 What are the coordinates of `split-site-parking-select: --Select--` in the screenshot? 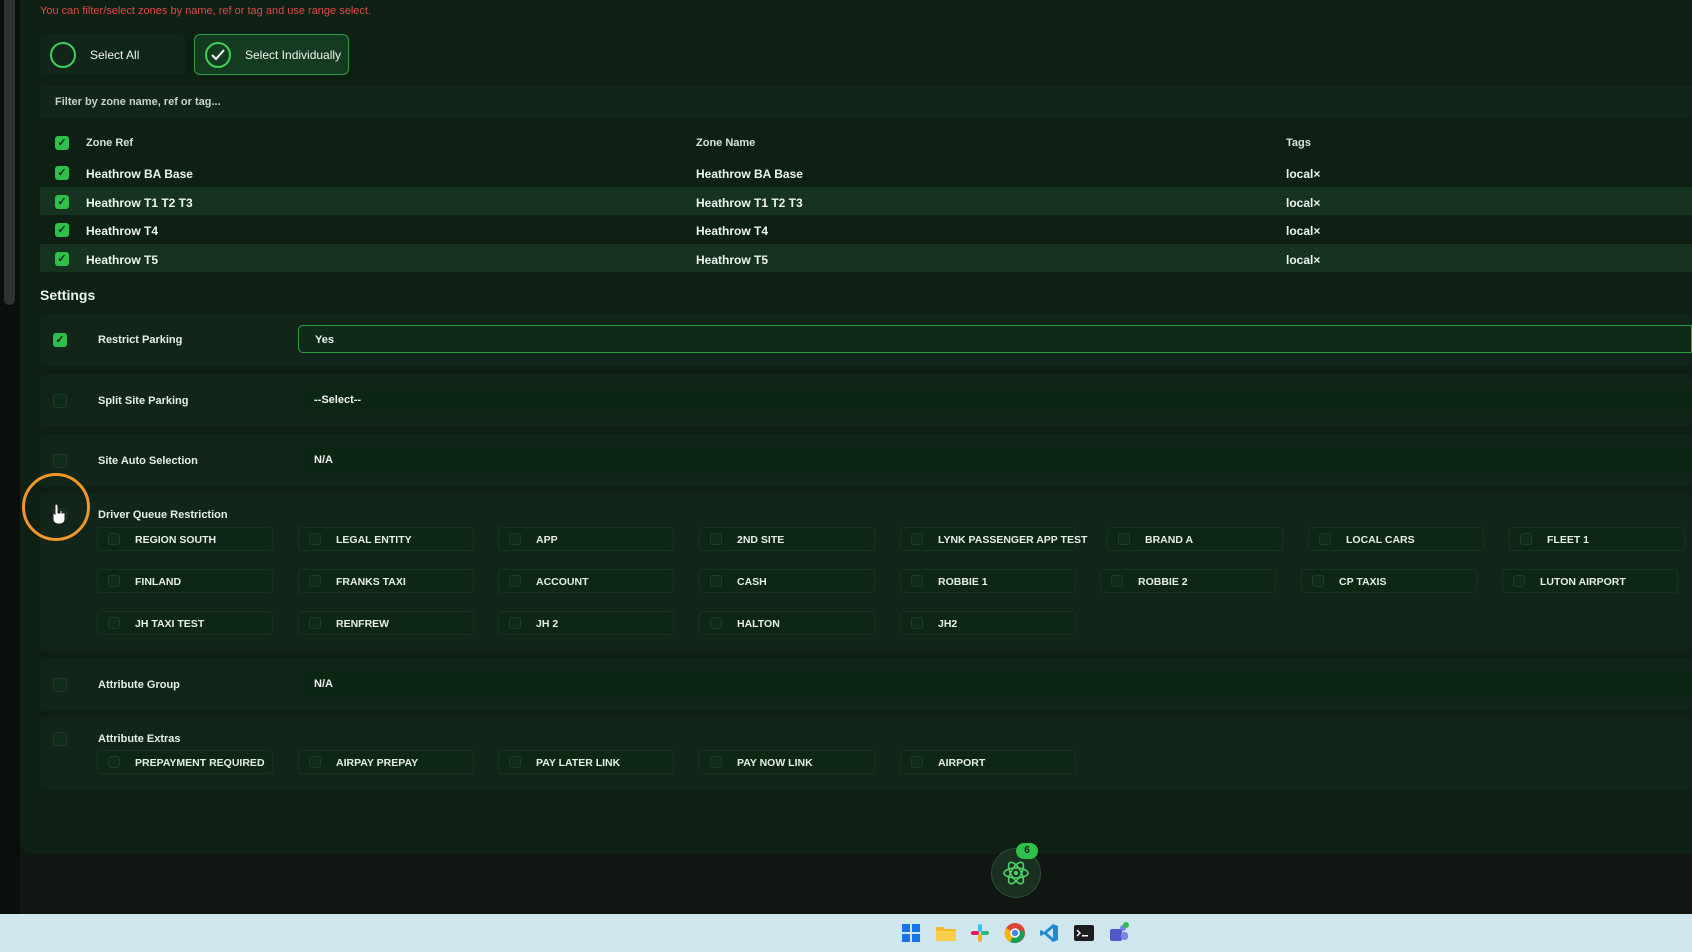 It's located at (995, 400).